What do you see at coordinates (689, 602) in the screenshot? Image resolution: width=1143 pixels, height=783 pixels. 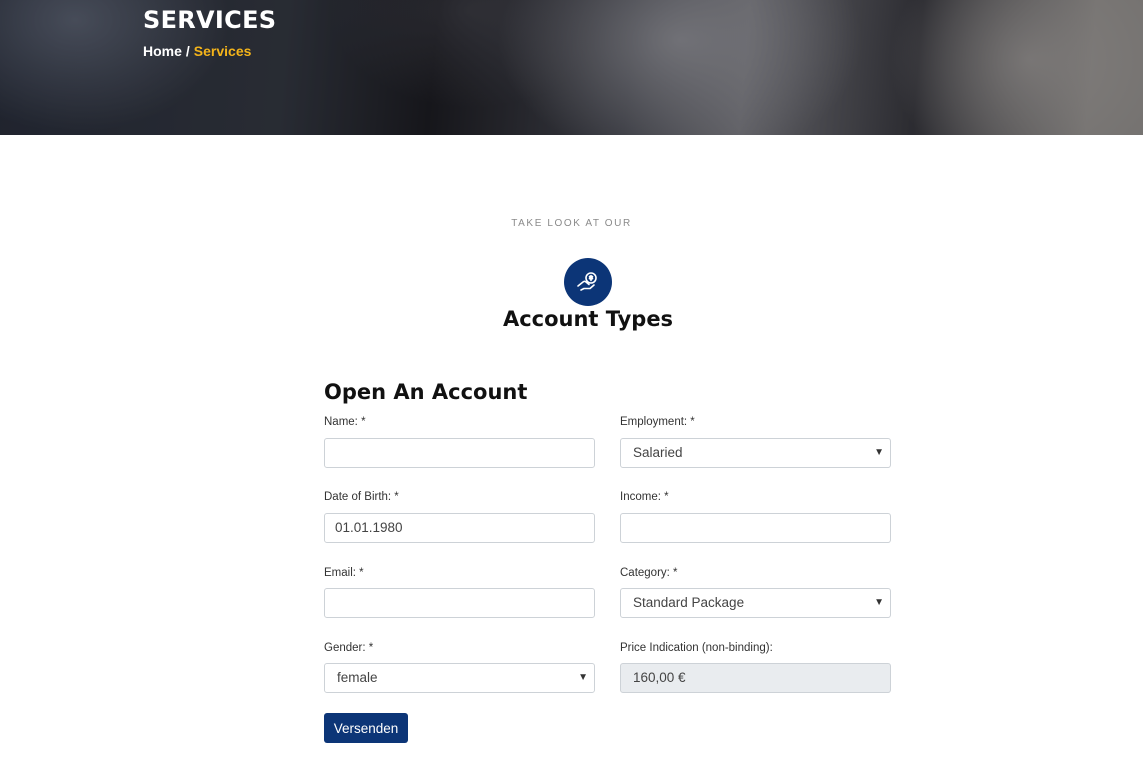 I see `category-select-value: Standard Package` at bounding box center [689, 602].